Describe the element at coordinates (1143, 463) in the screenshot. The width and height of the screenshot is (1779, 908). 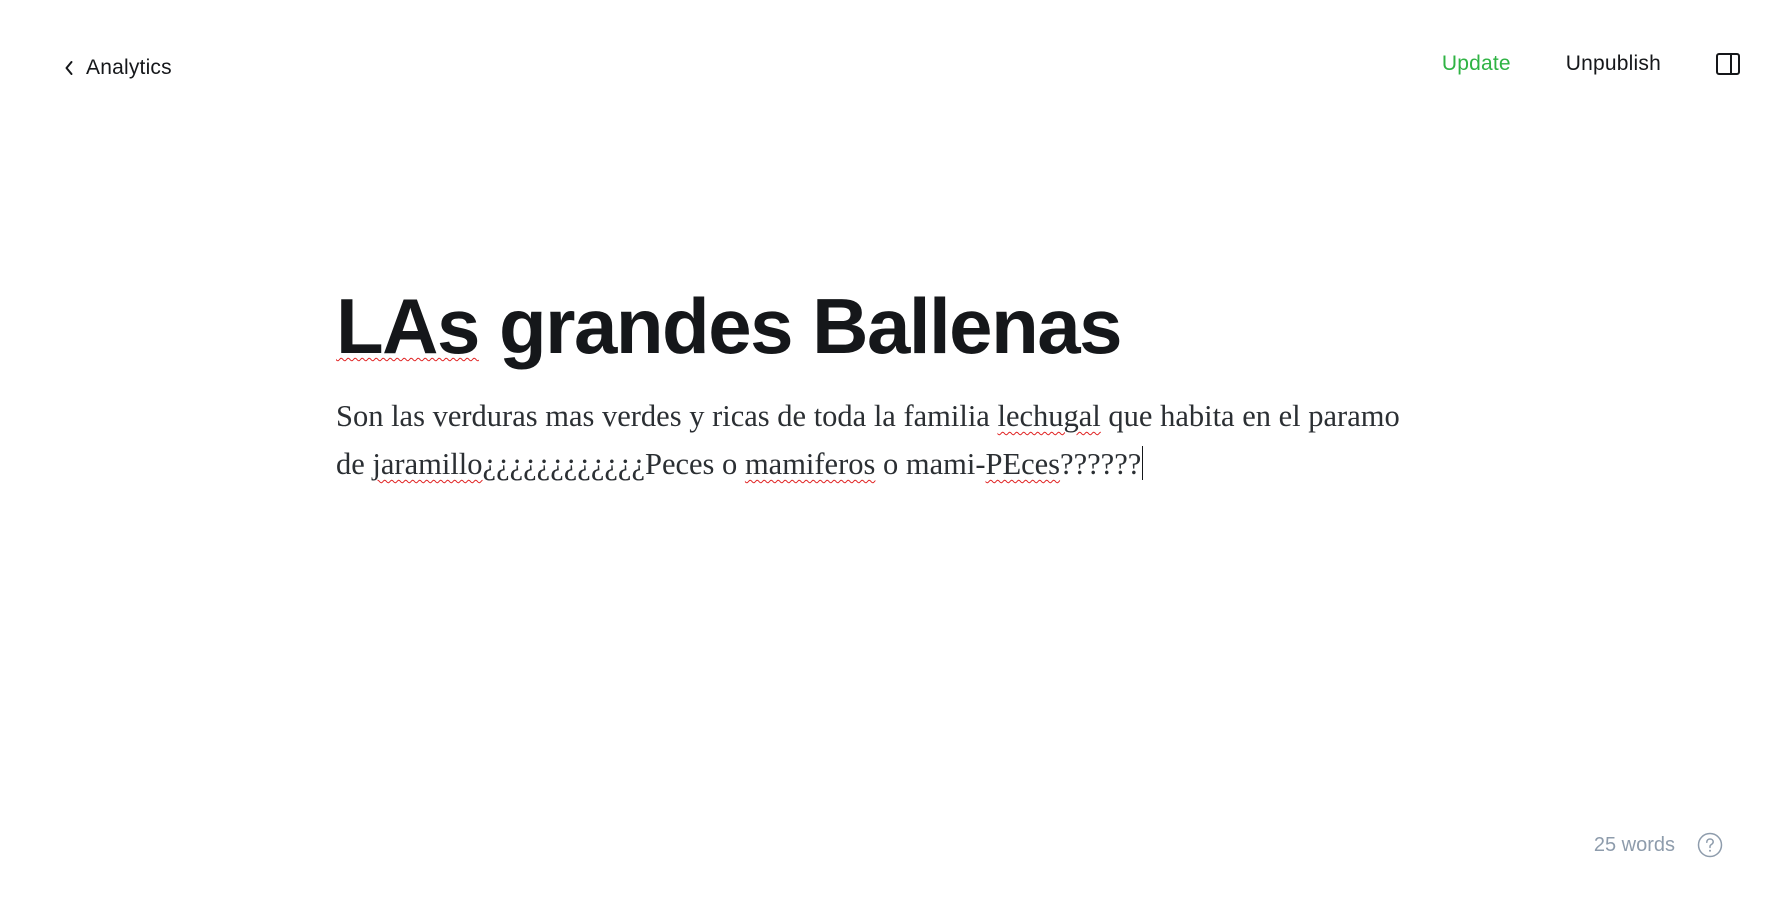
I see `text-cursor` at that location.